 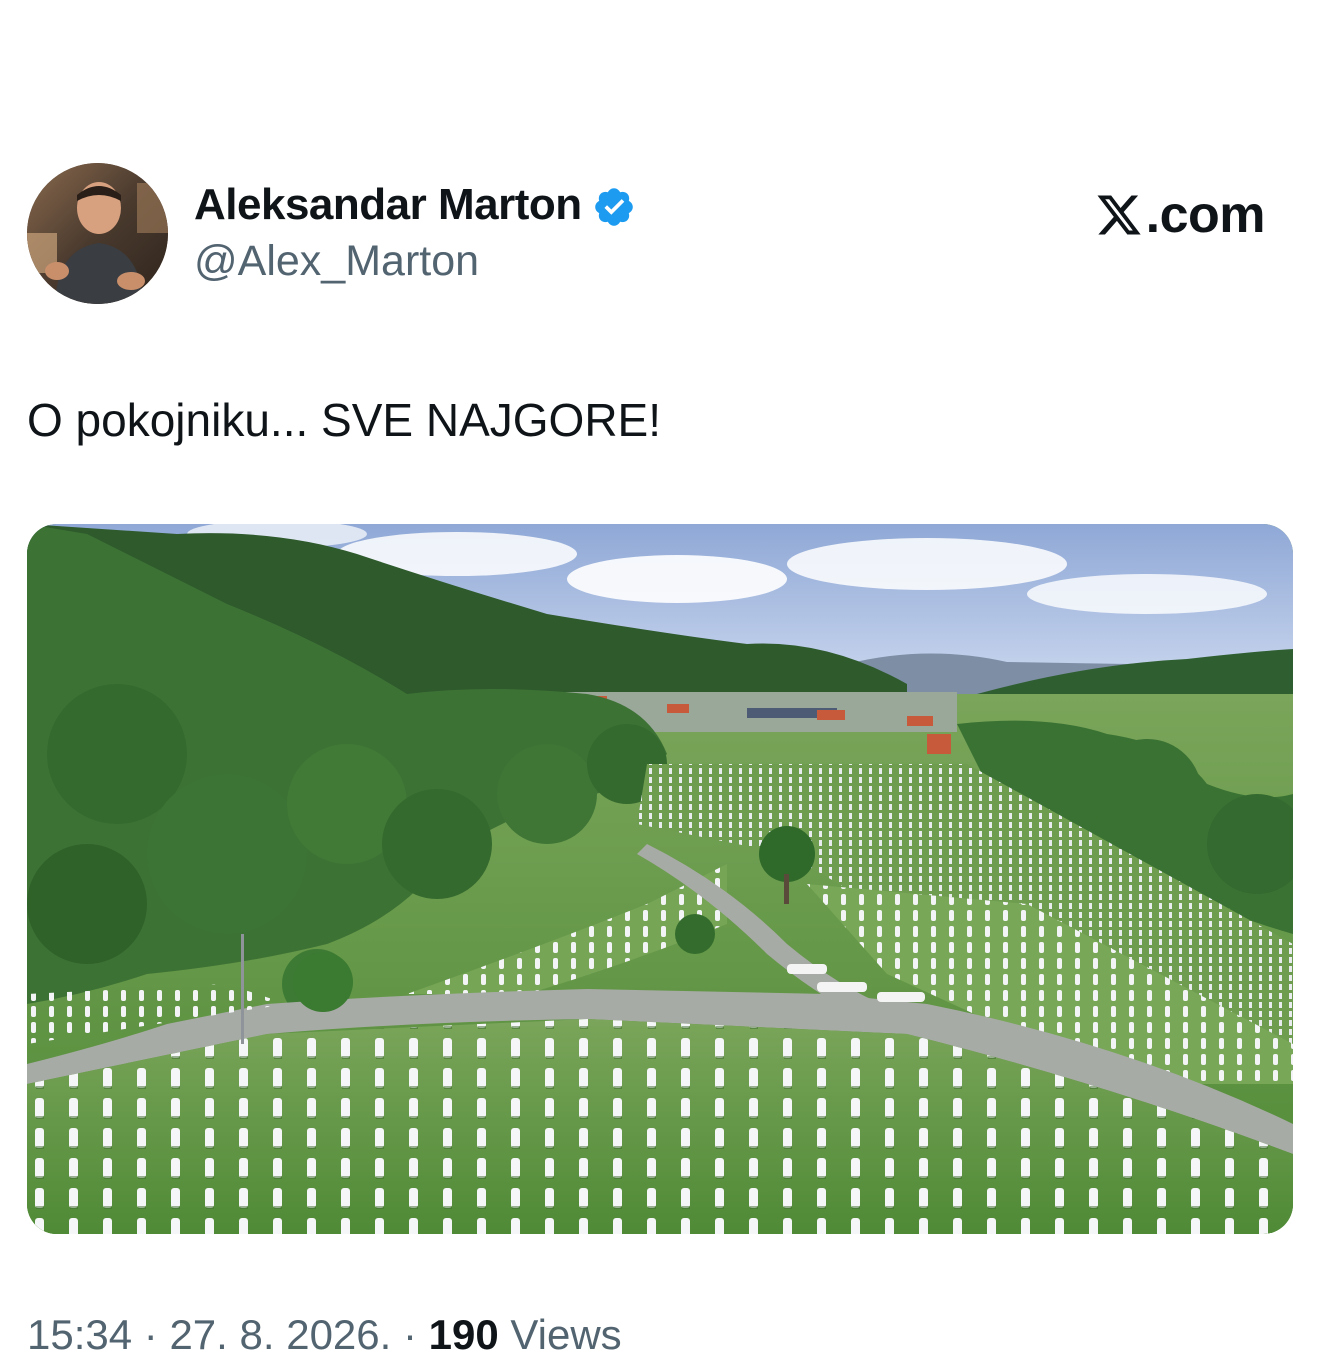 I want to click on brand-domain-label: .com, so click(x=1205, y=215).